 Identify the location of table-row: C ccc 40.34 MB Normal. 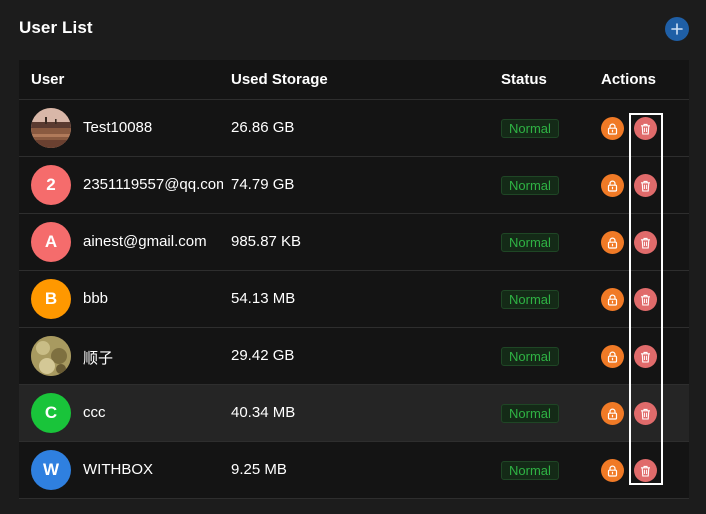
(354, 413).